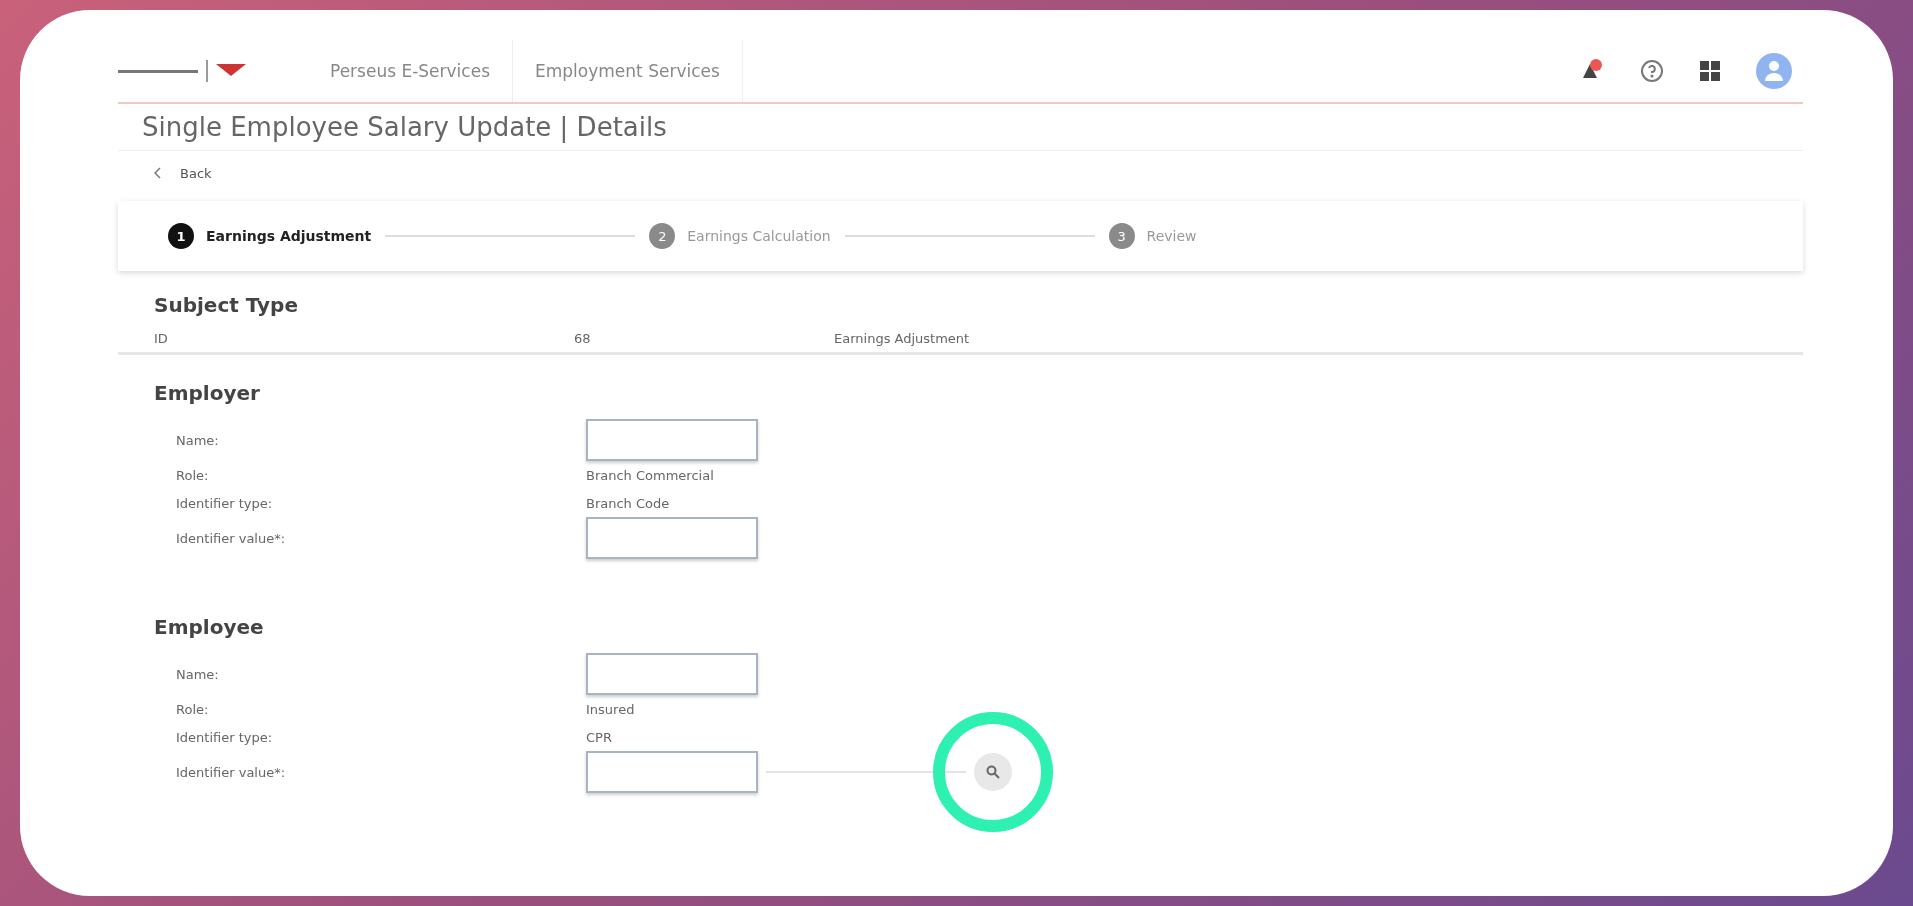 This screenshot has height=906, width=1913. I want to click on nav-link: Perseus E-Services, so click(410, 71).